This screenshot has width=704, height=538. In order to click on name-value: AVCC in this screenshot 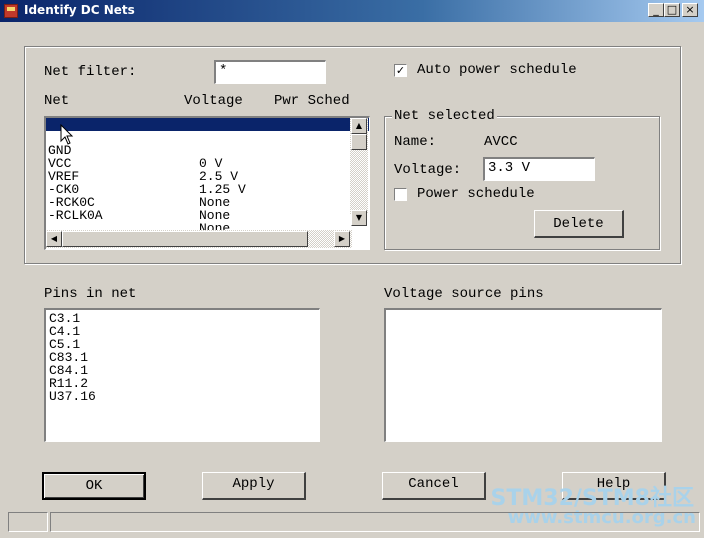, I will do `click(501, 142)`.